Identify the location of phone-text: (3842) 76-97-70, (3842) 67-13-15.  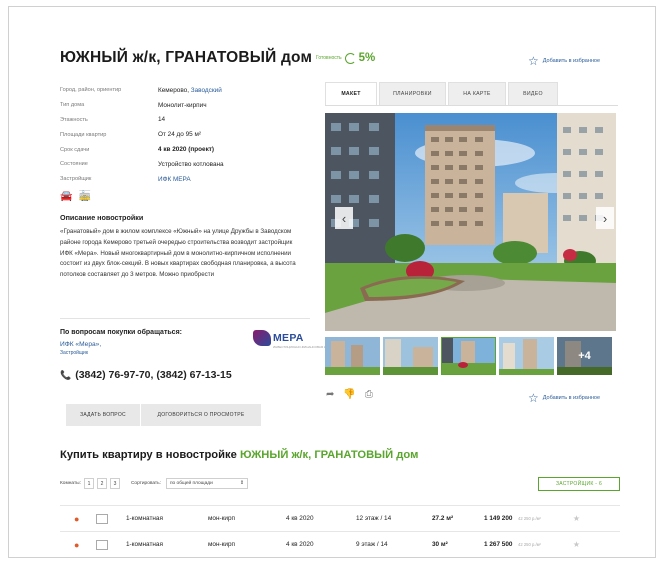
(153, 375).